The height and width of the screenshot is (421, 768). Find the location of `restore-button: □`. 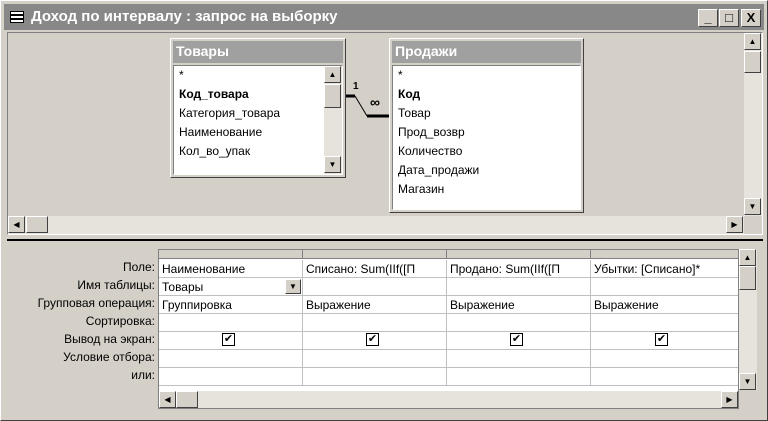

restore-button: □ is located at coordinates (729, 18).